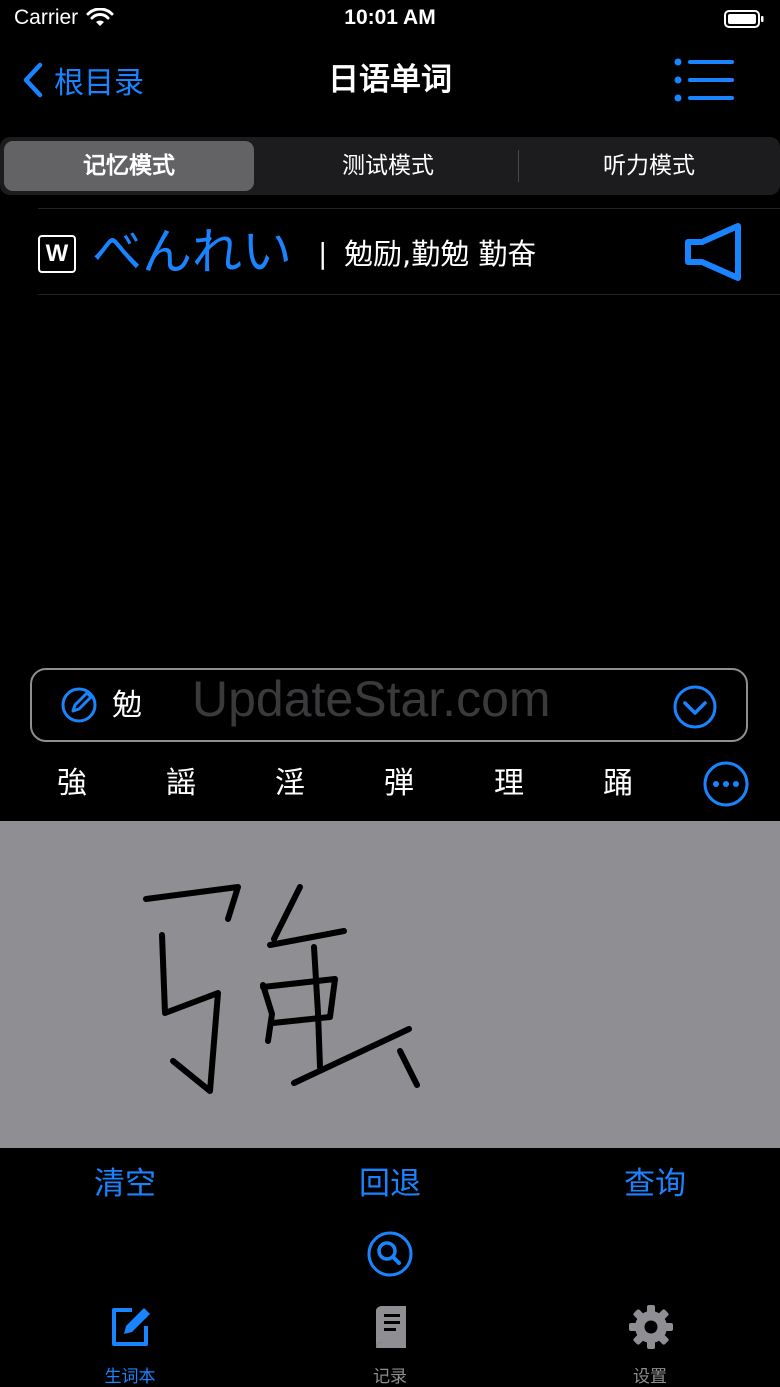  I want to click on page-title: 日语单词, so click(390, 80).